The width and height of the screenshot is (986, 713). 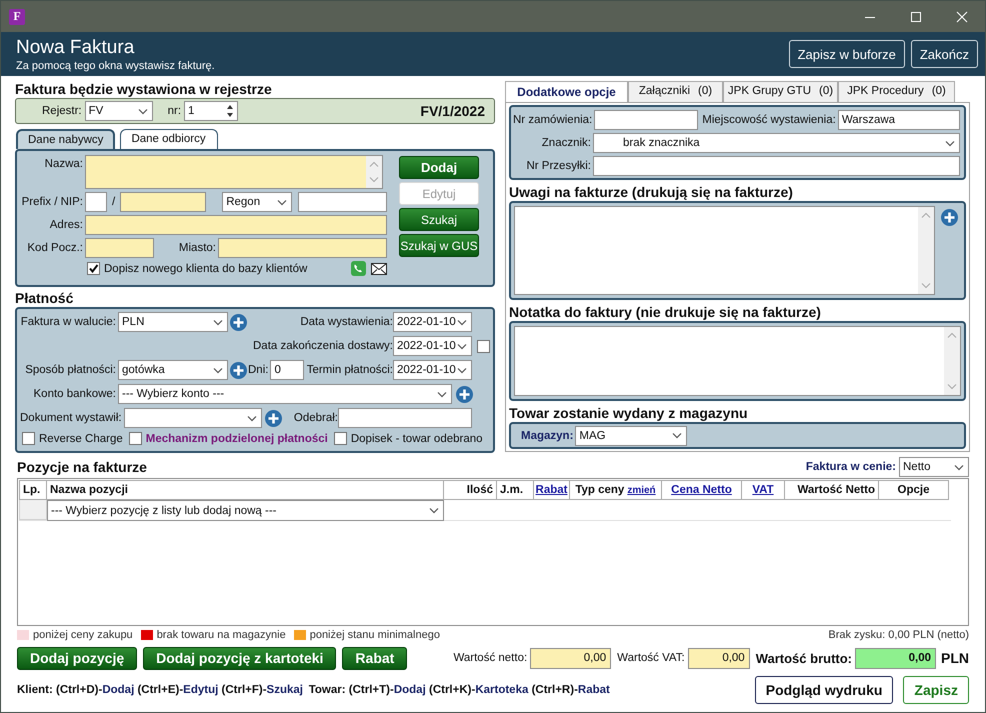 I want to click on tab: Dane odbiorcy, so click(x=169, y=139).